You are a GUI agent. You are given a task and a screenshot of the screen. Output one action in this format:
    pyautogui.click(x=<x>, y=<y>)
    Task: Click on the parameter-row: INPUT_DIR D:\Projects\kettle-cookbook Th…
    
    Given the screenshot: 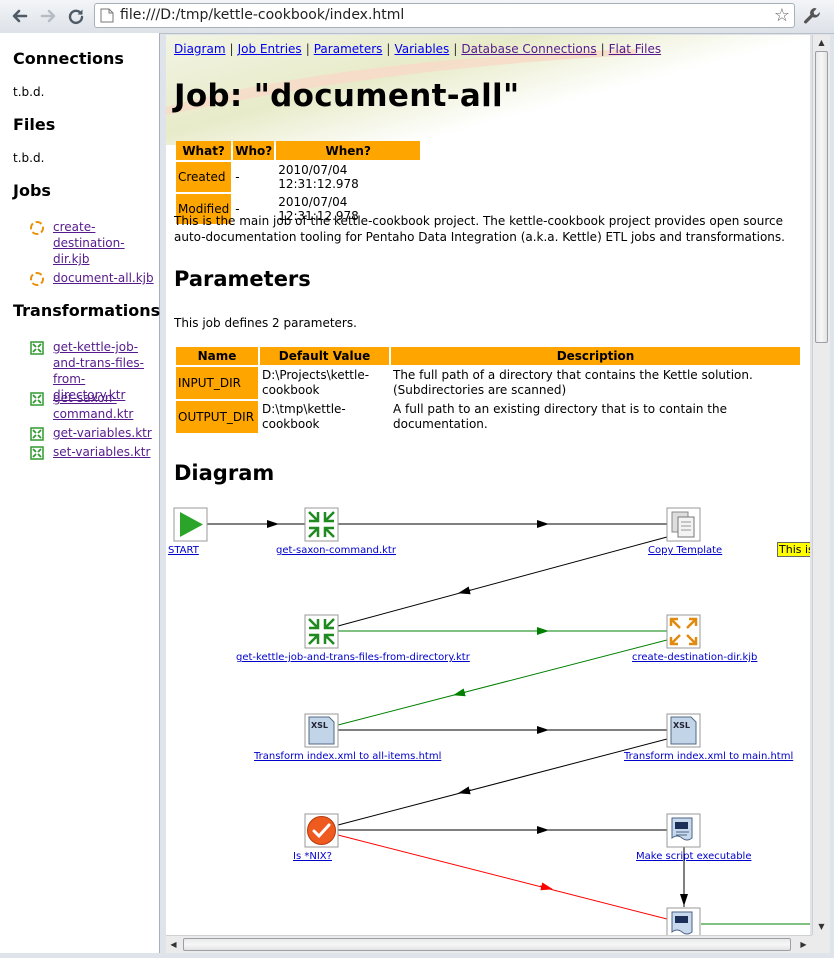 What is the action you would take?
    pyautogui.click(x=488, y=383)
    